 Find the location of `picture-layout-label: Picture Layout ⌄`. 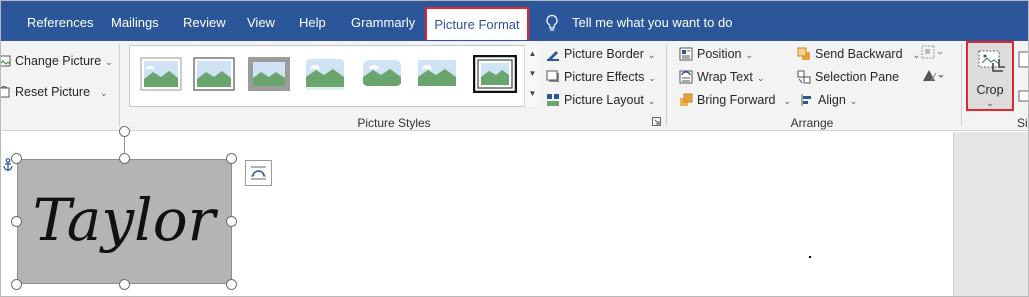

picture-layout-label: Picture Layout ⌄ is located at coordinates (610, 100).